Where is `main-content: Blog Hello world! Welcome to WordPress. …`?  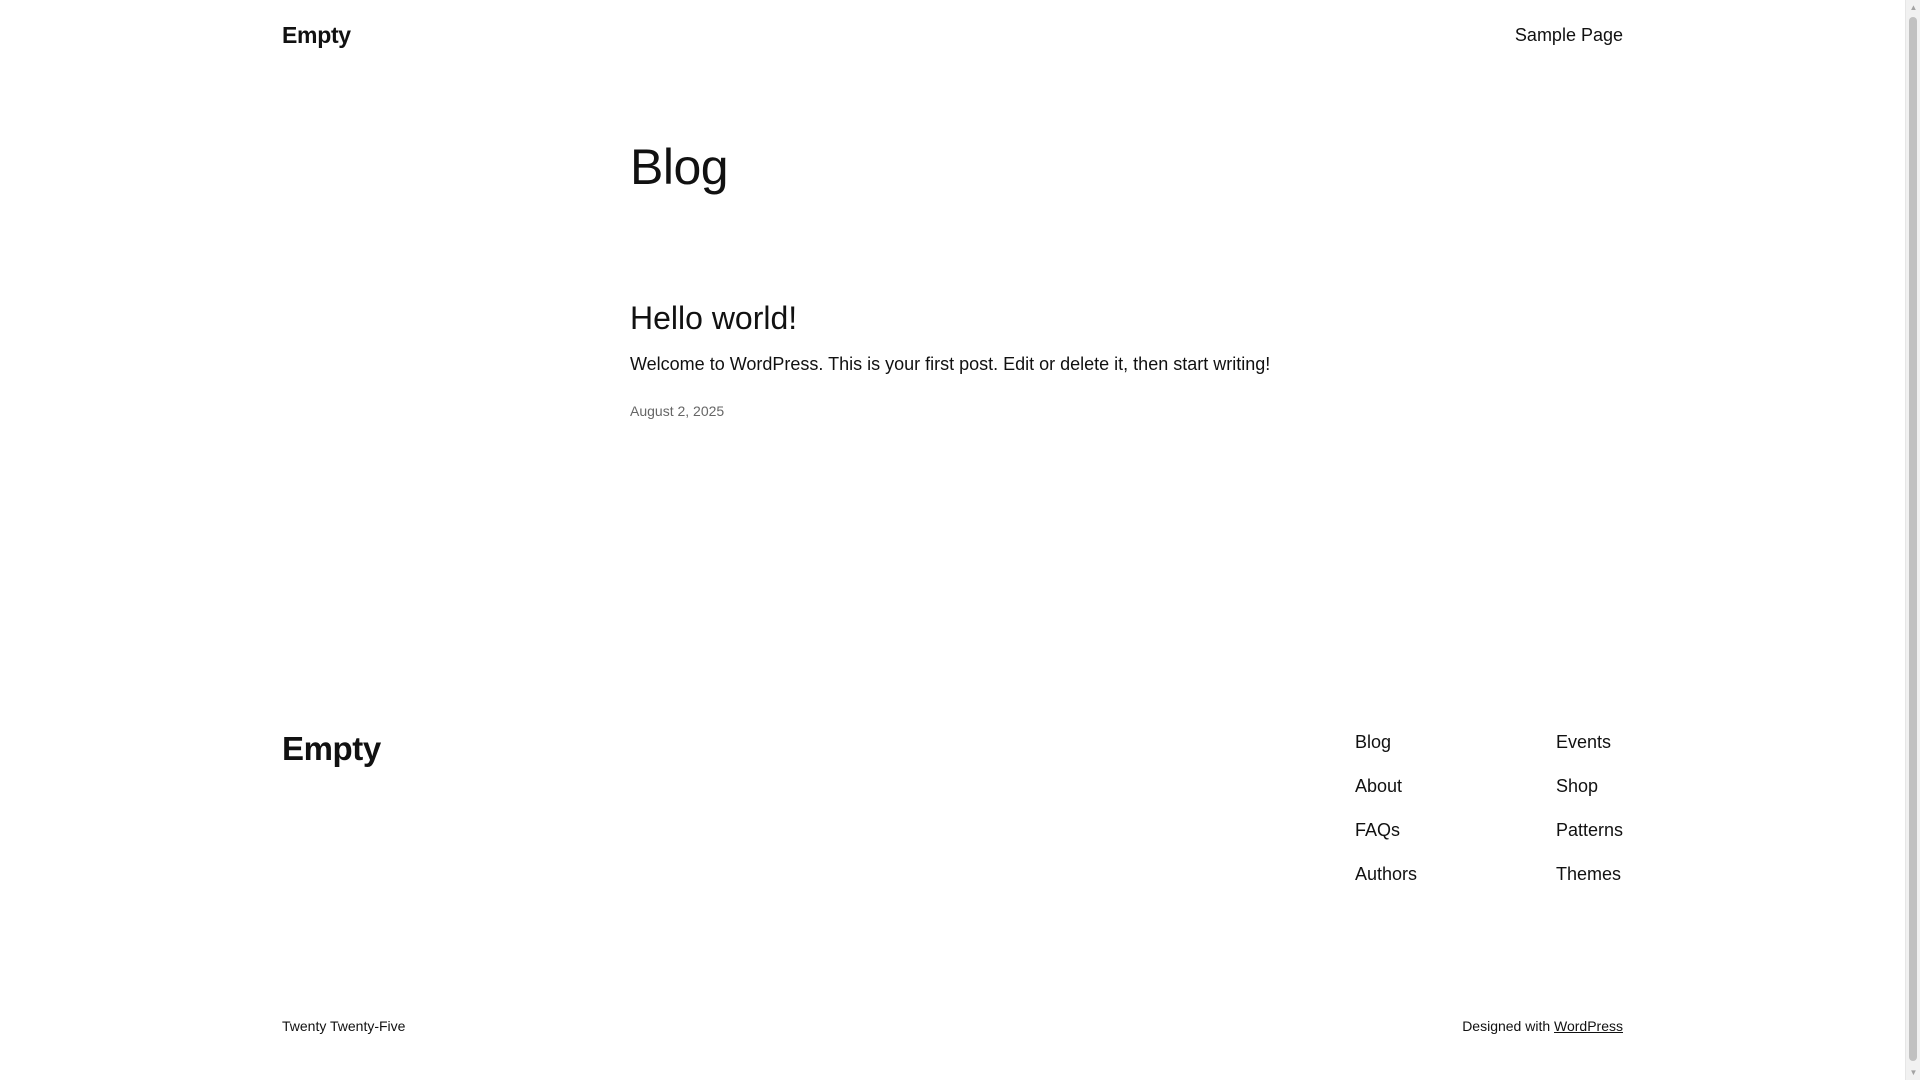
main-content: Blog Hello world! Welcome to WordPress. … is located at coordinates (980, 277).